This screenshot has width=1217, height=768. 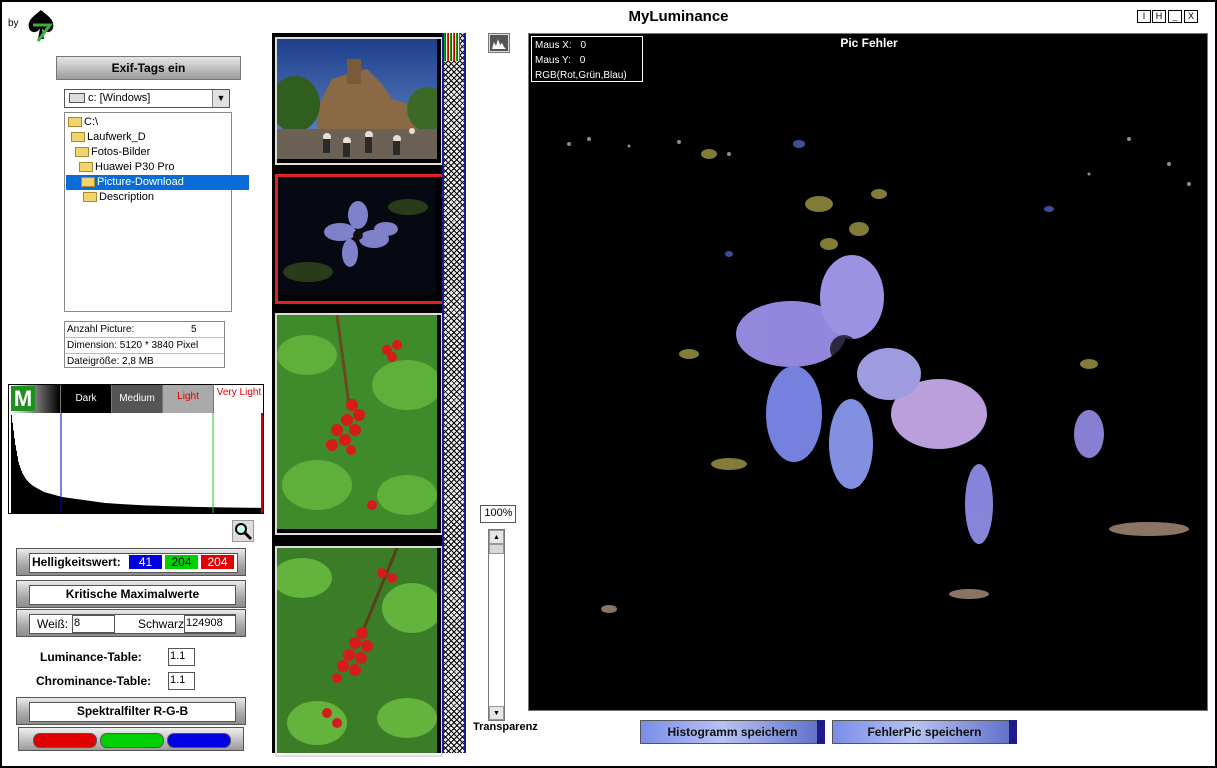 I want to click on red-filter-button, so click(x=65, y=740).